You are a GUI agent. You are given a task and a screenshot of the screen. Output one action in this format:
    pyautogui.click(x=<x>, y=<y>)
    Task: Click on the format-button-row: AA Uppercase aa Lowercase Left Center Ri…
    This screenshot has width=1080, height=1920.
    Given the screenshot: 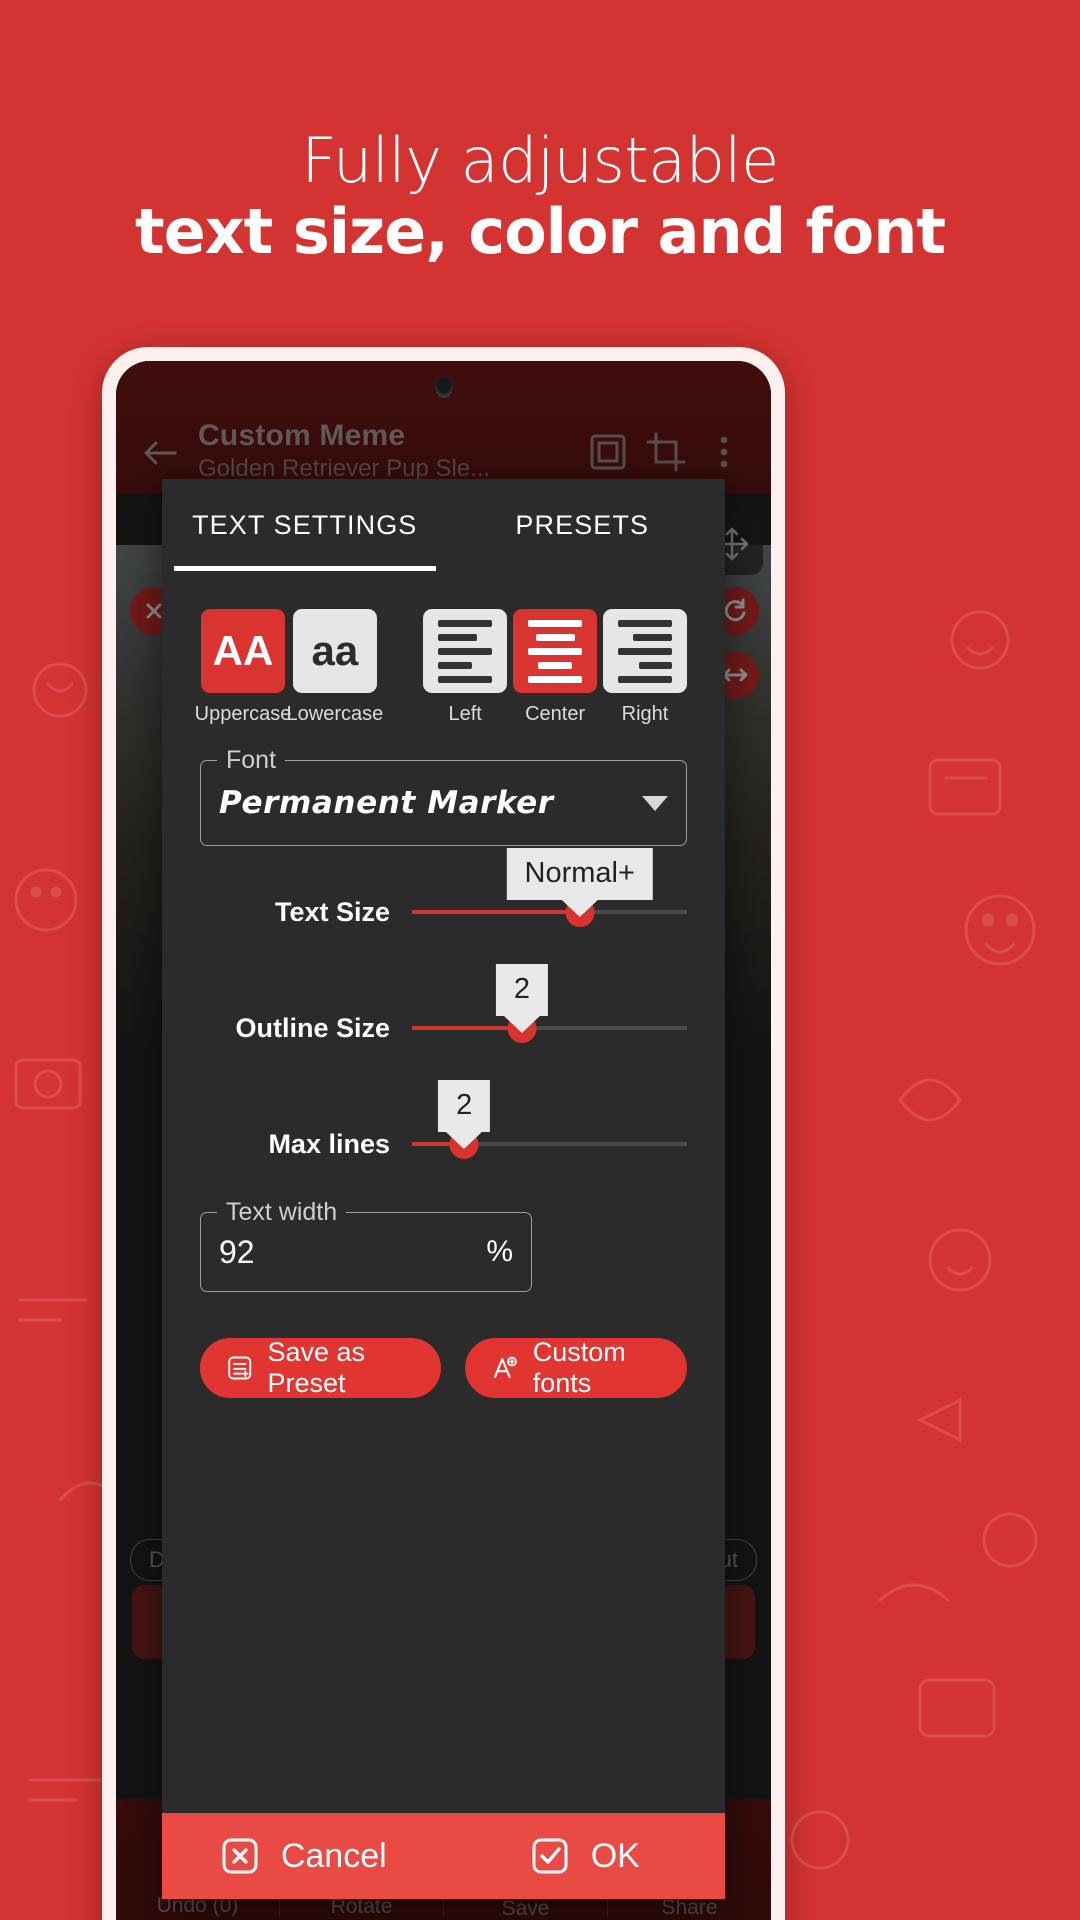 What is the action you would take?
    pyautogui.click(x=441, y=667)
    